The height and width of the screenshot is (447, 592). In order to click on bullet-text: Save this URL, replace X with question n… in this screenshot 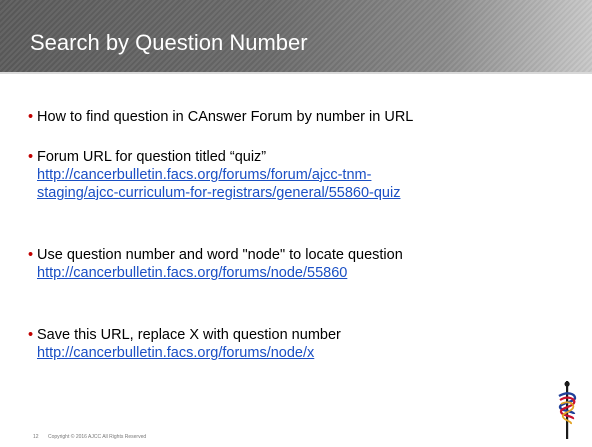, I will do `click(304, 335)`.